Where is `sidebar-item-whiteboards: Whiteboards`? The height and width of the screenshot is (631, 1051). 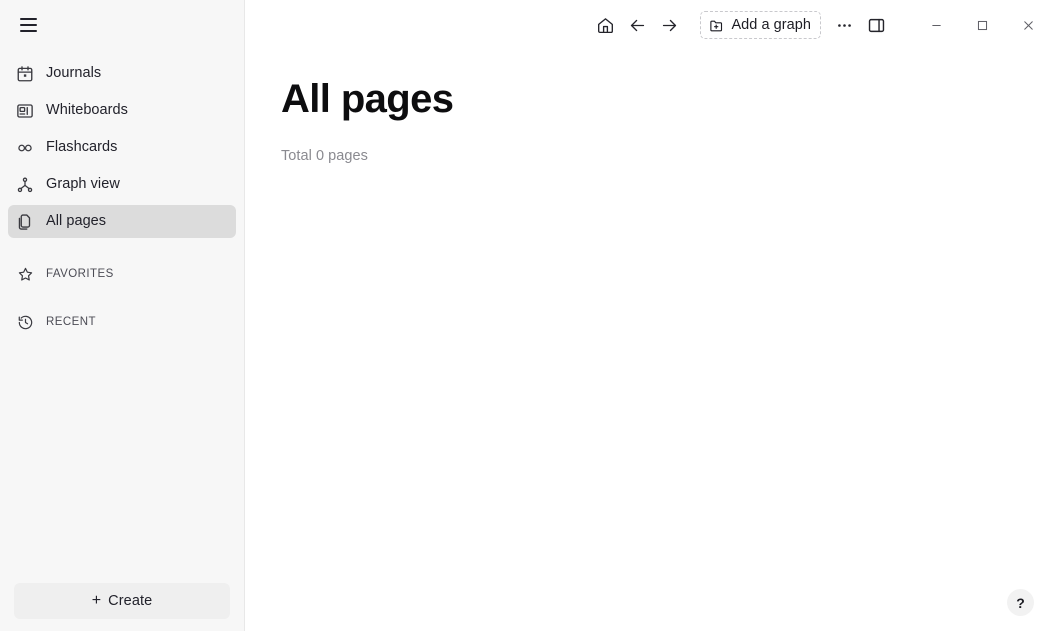 sidebar-item-whiteboards: Whiteboards is located at coordinates (122, 110).